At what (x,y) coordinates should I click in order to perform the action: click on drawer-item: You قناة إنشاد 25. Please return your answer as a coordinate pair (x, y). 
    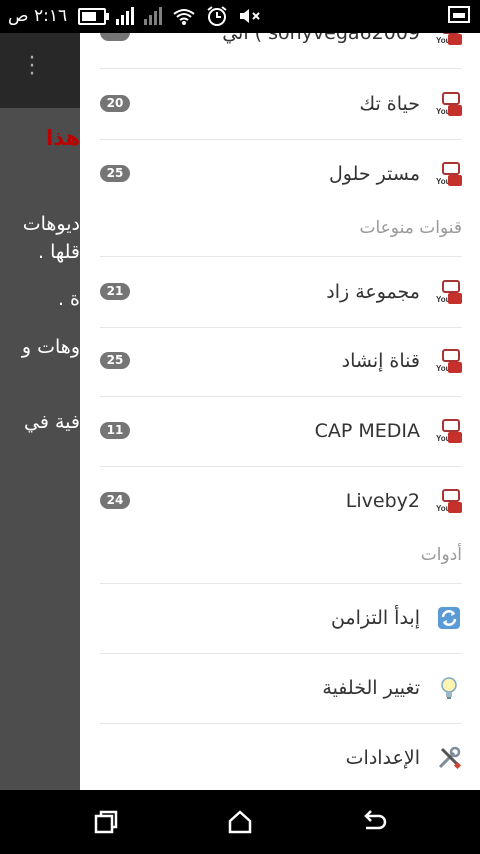
    Looking at the image, I should click on (281, 361).